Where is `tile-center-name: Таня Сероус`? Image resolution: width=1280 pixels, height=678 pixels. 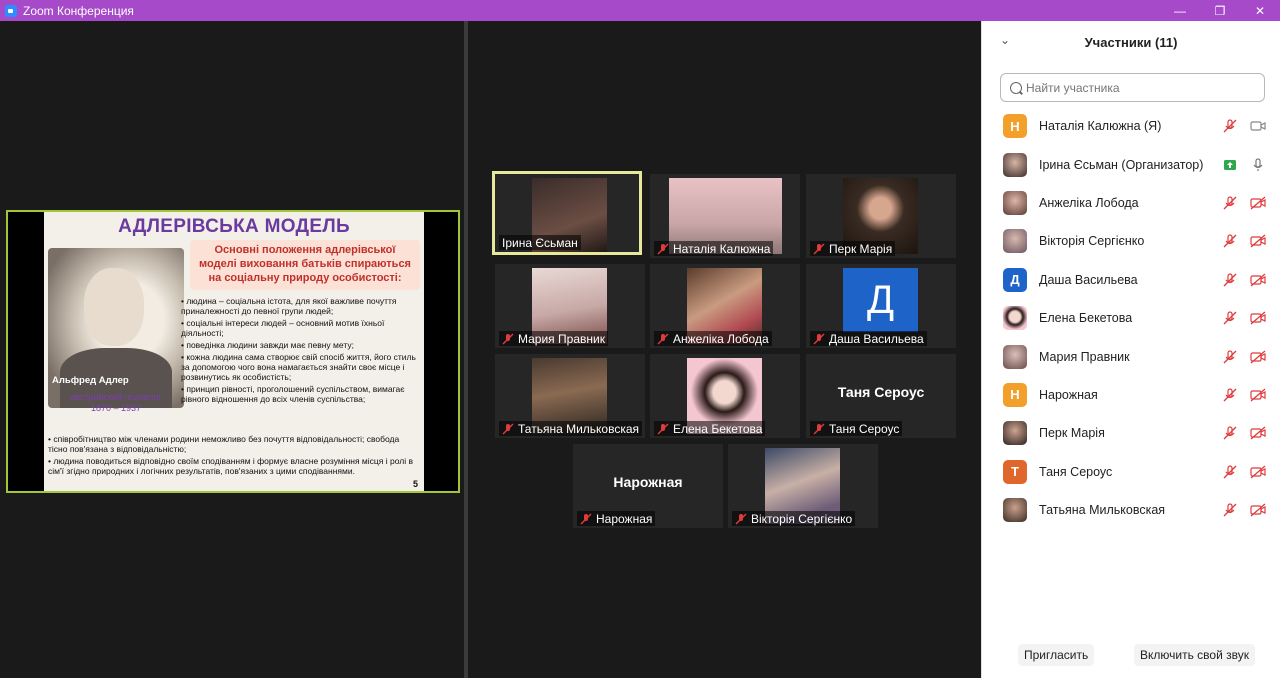 tile-center-name: Таня Сероус is located at coordinates (881, 392).